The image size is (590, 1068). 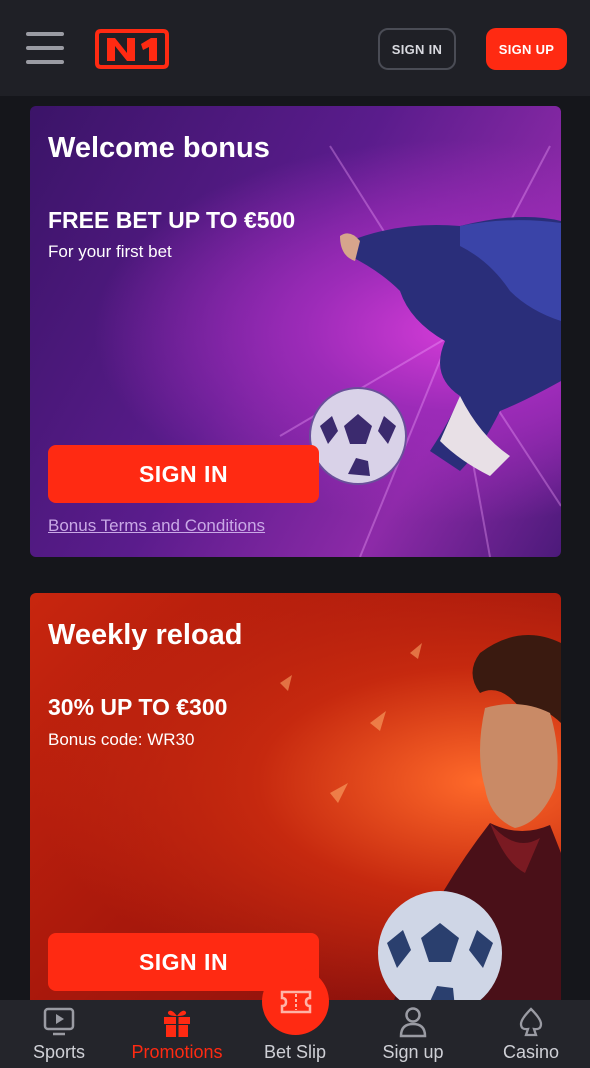 What do you see at coordinates (183, 474) in the screenshot?
I see `promo-sign-in-button: SIGN IN` at bounding box center [183, 474].